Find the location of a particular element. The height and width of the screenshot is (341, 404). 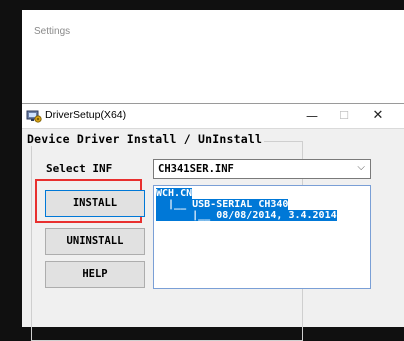

minimize-button: — is located at coordinates (312, 116).